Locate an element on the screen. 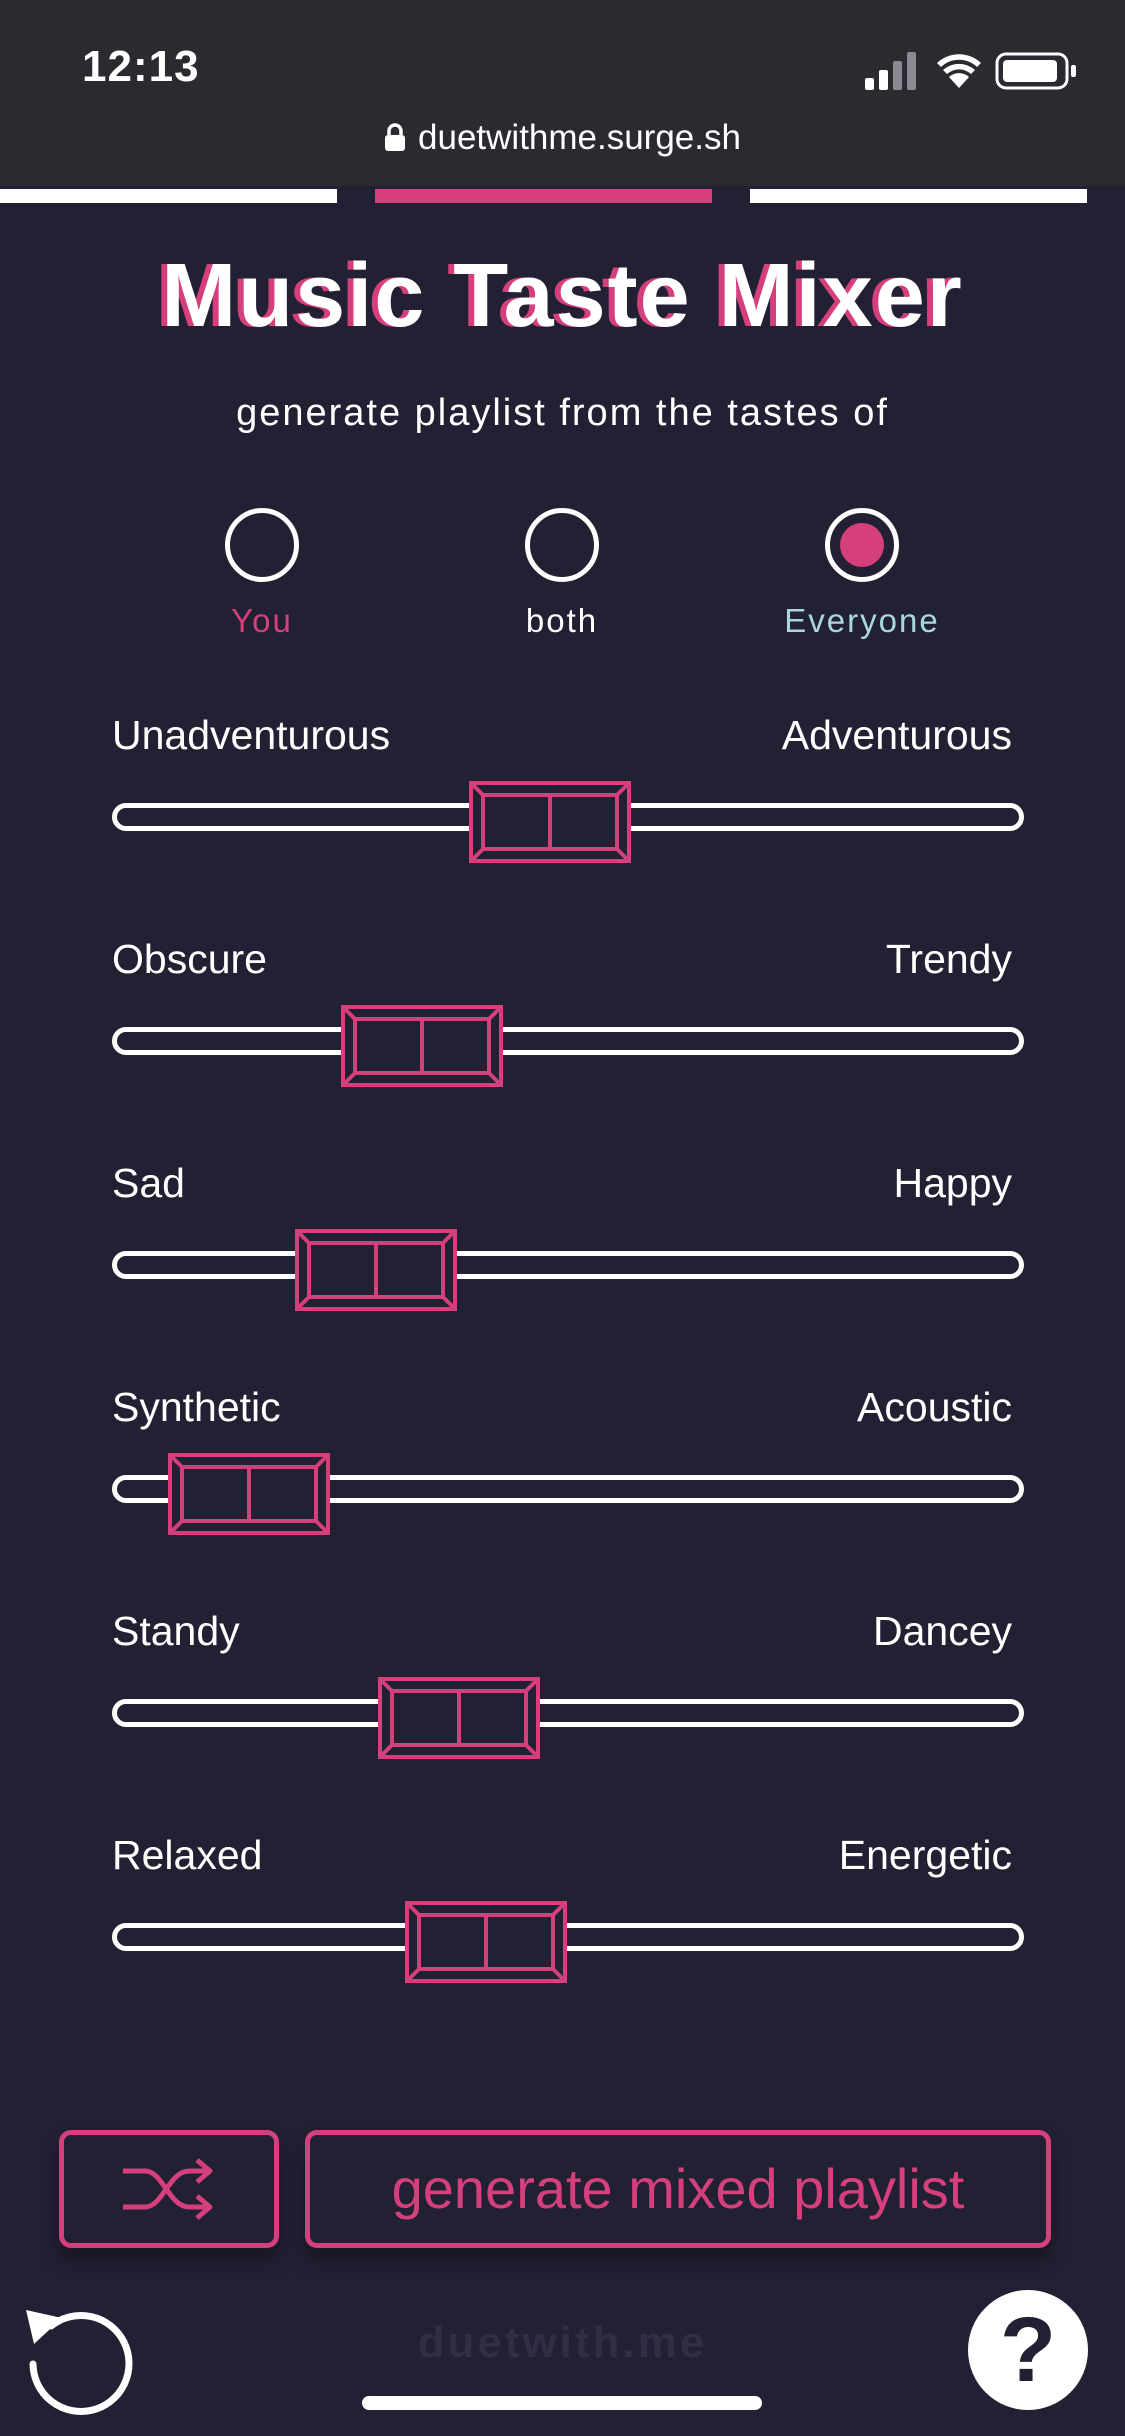 The image size is (1125, 2436). radio-label-both: both is located at coordinates (562, 620).